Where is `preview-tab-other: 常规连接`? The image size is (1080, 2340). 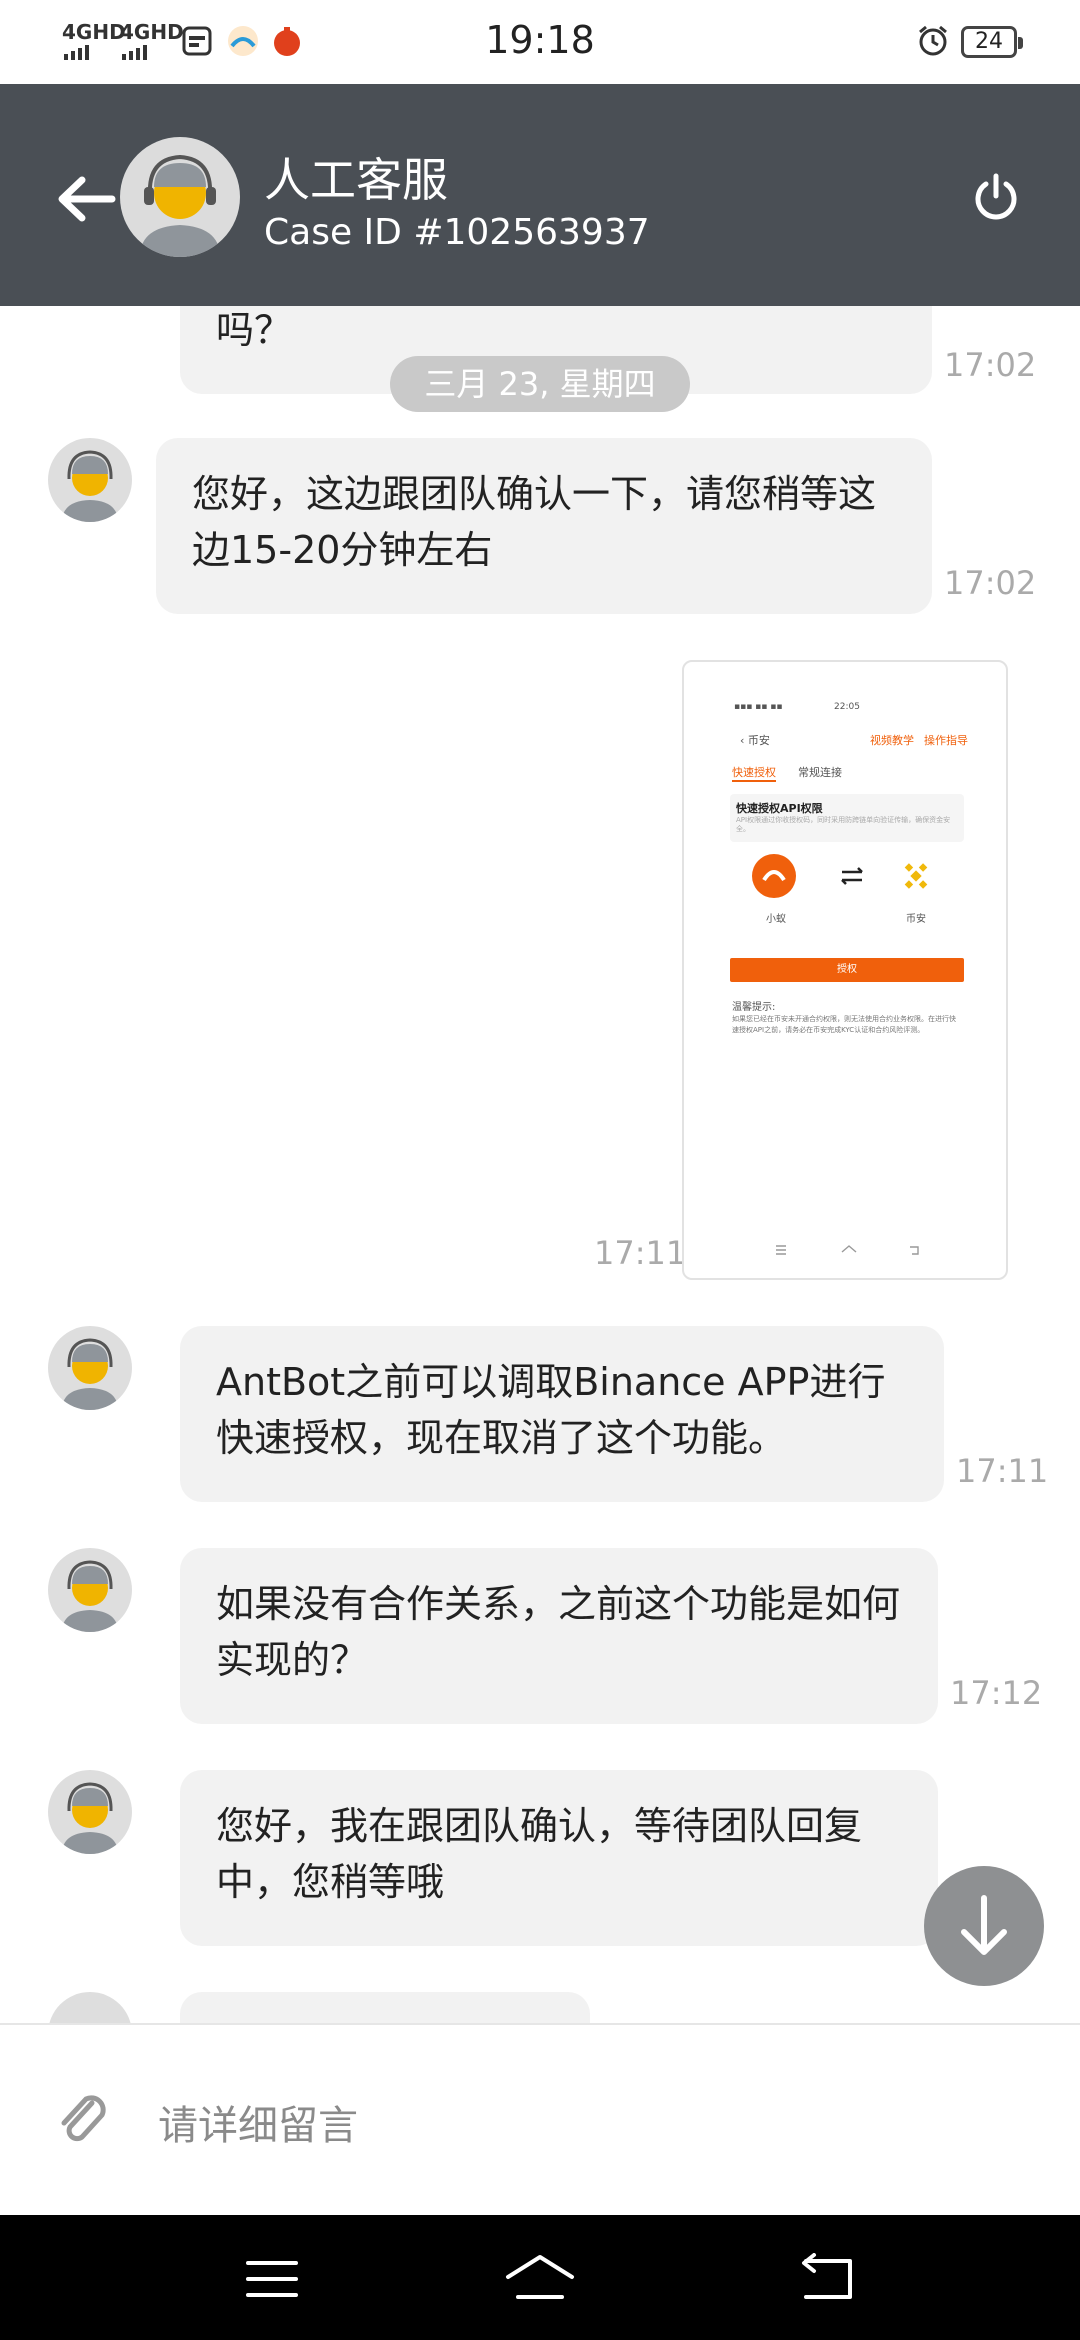
preview-tab-other: 常规连接 is located at coordinates (820, 772).